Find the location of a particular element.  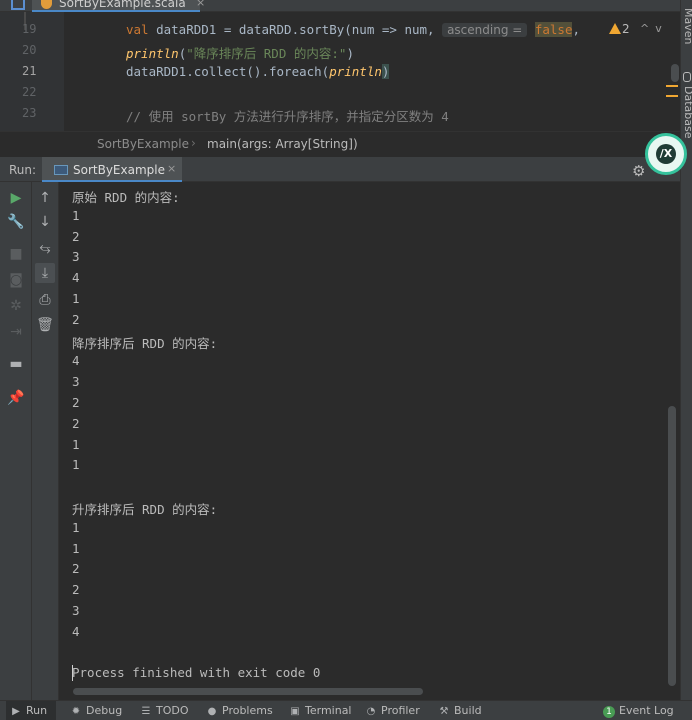

database-tool-button: Database is located at coordinates (687, 112).